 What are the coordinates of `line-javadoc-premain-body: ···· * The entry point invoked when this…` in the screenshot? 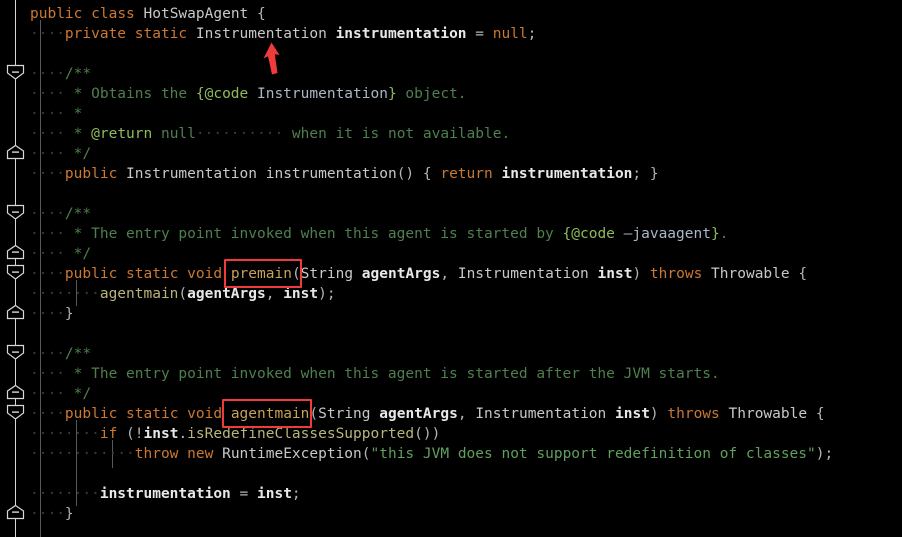 It's located at (379, 234).